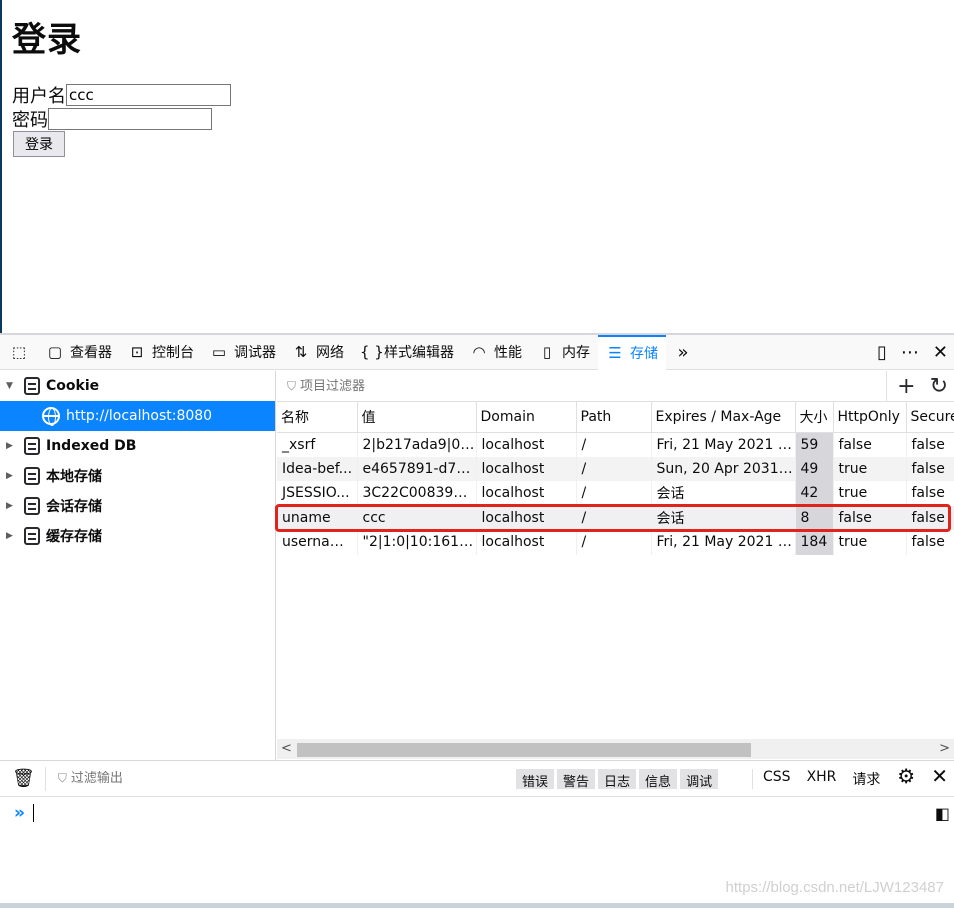  What do you see at coordinates (882, 352) in the screenshot?
I see `responsive-design-icon: ▯` at bounding box center [882, 352].